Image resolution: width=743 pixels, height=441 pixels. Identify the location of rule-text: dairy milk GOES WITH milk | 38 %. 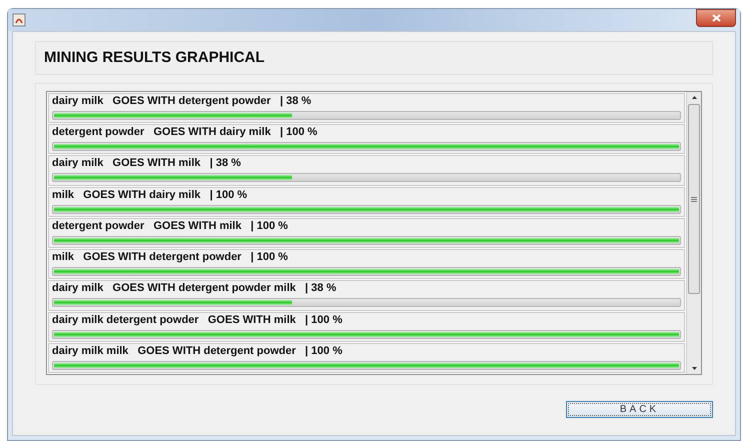
(146, 164).